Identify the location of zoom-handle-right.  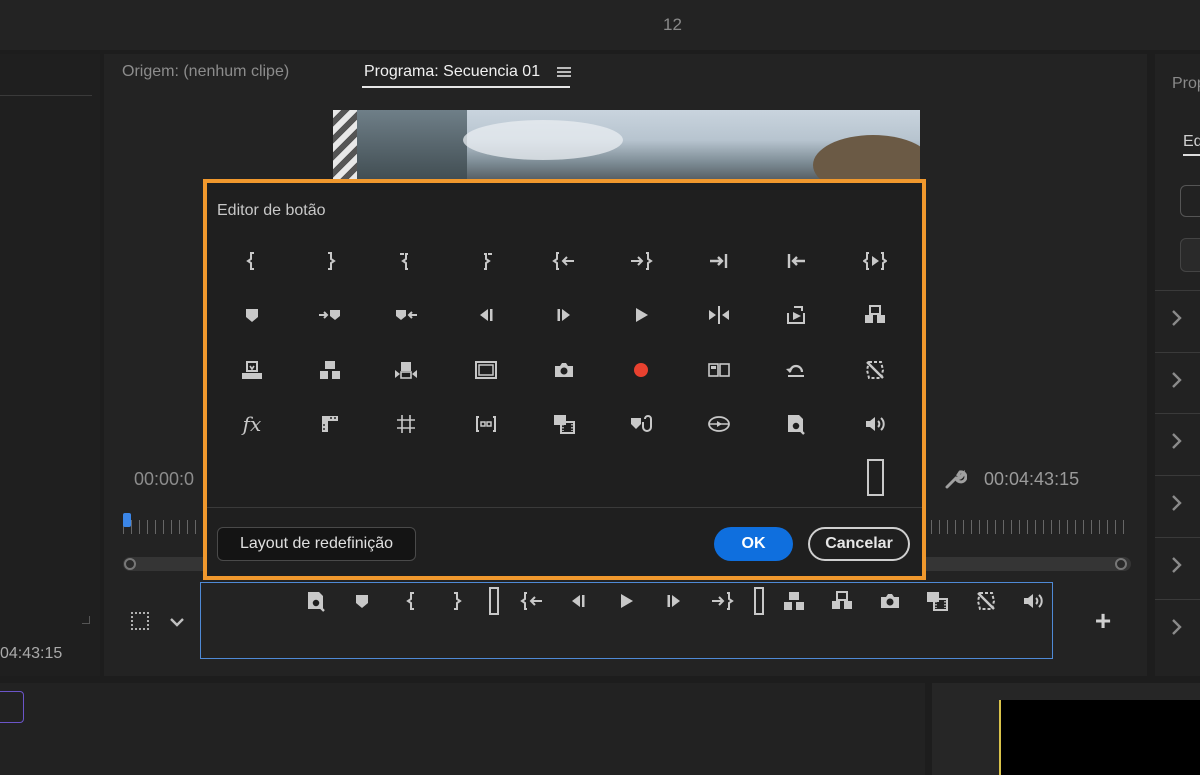
(1121, 564).